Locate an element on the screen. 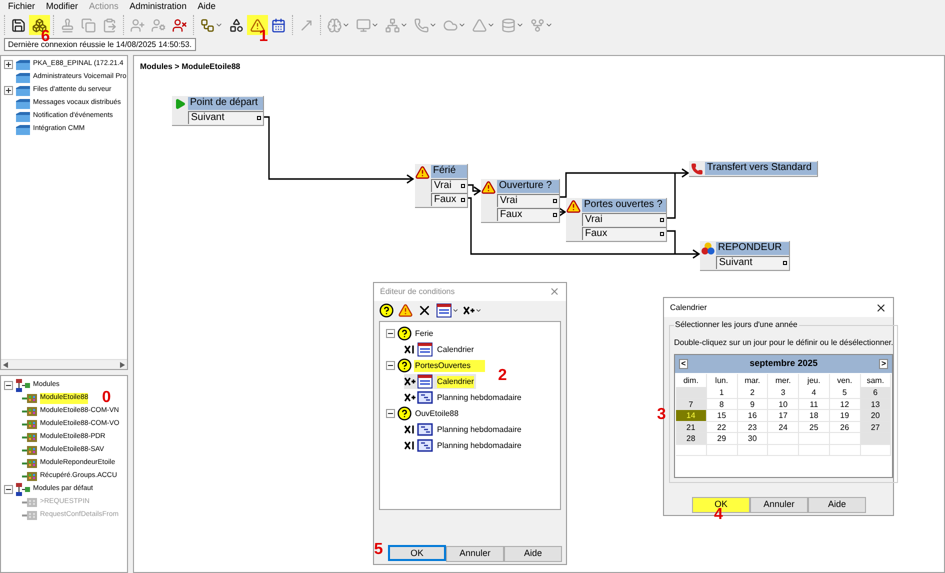 The height and width of the screenshot is (573, 945). menu-item: Modifier is located at coordinates (62, 7).